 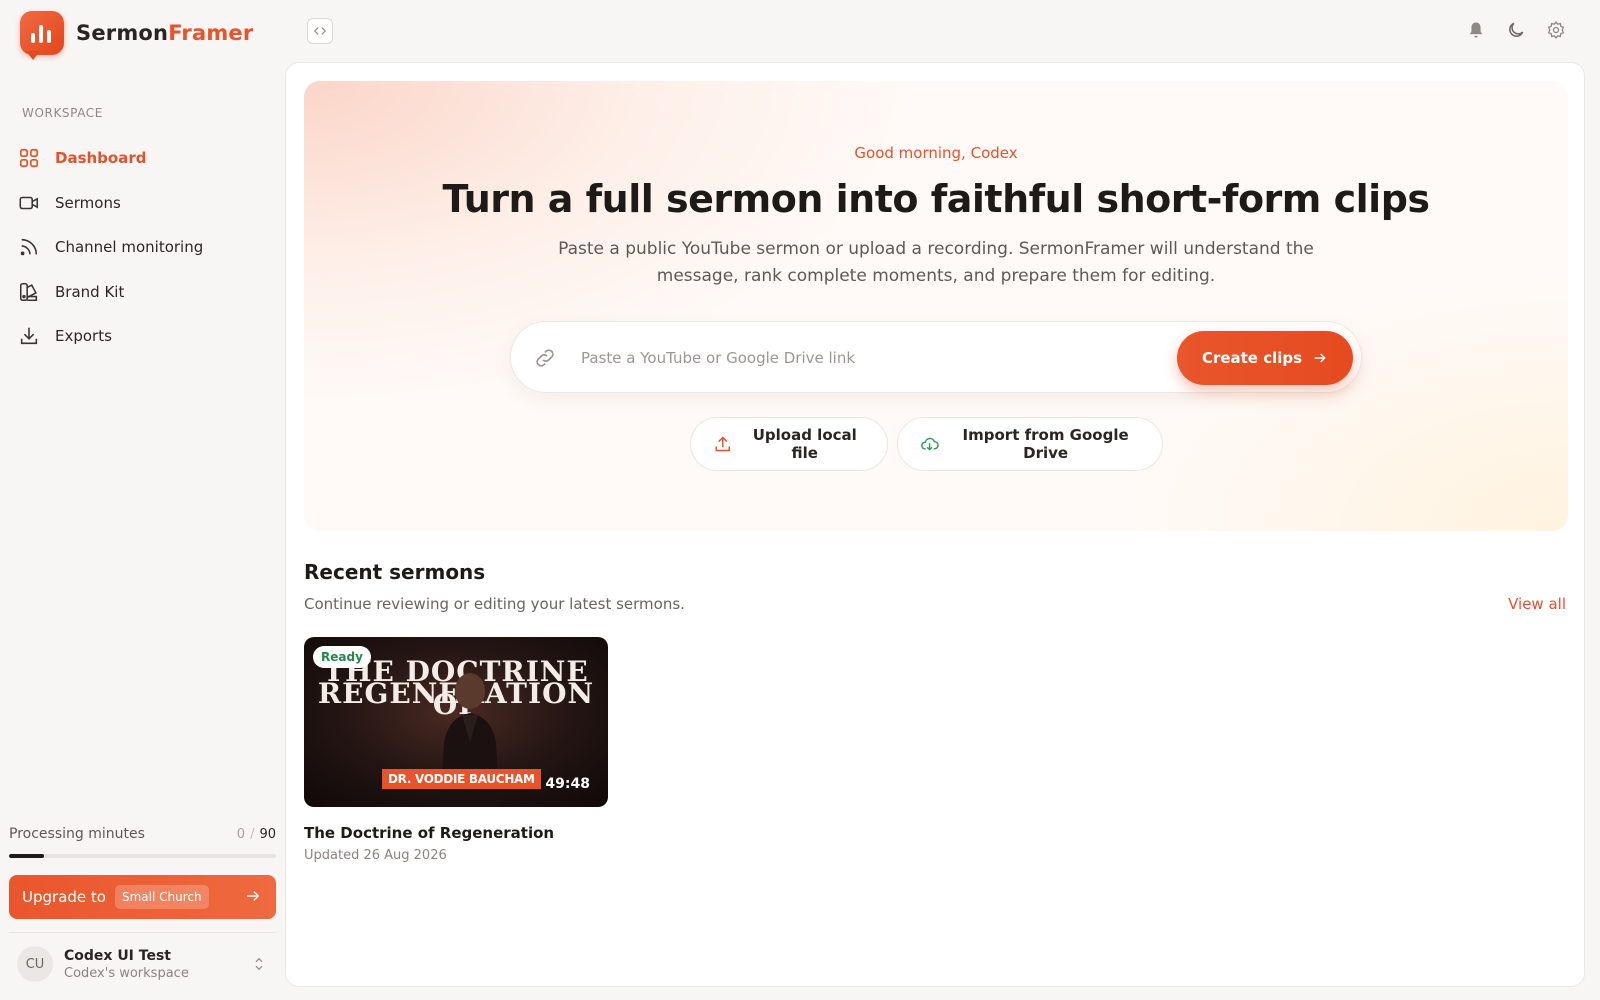 I want to click on notifications-button, so click(x=1476, y=30).